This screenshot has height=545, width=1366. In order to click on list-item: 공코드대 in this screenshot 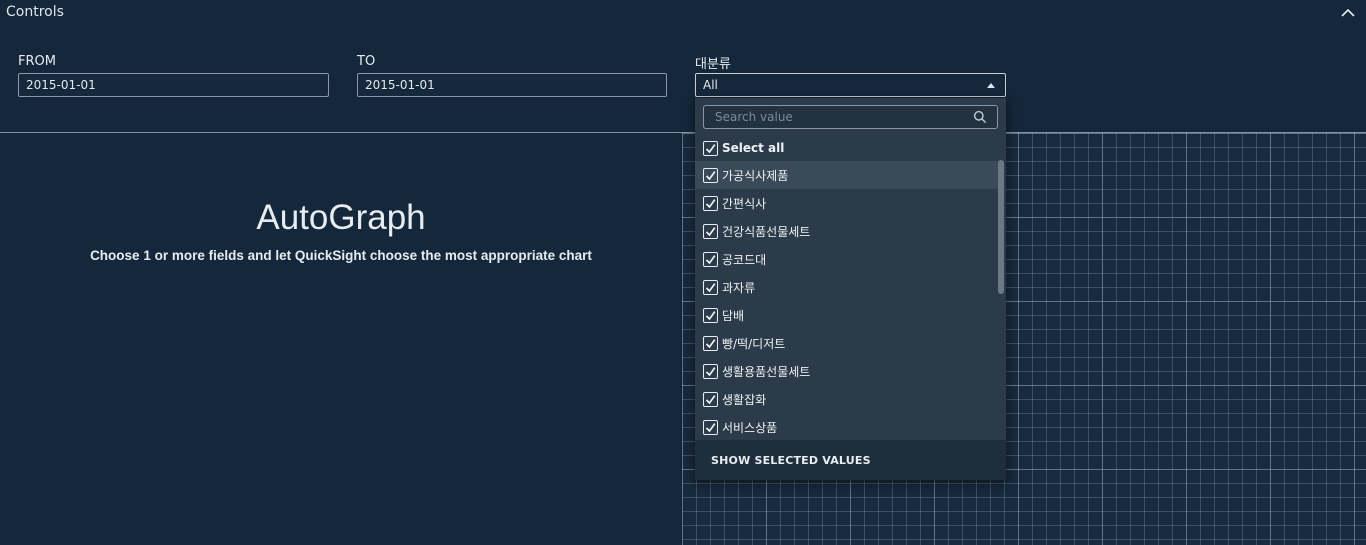, I will do `click(846, 259)`.